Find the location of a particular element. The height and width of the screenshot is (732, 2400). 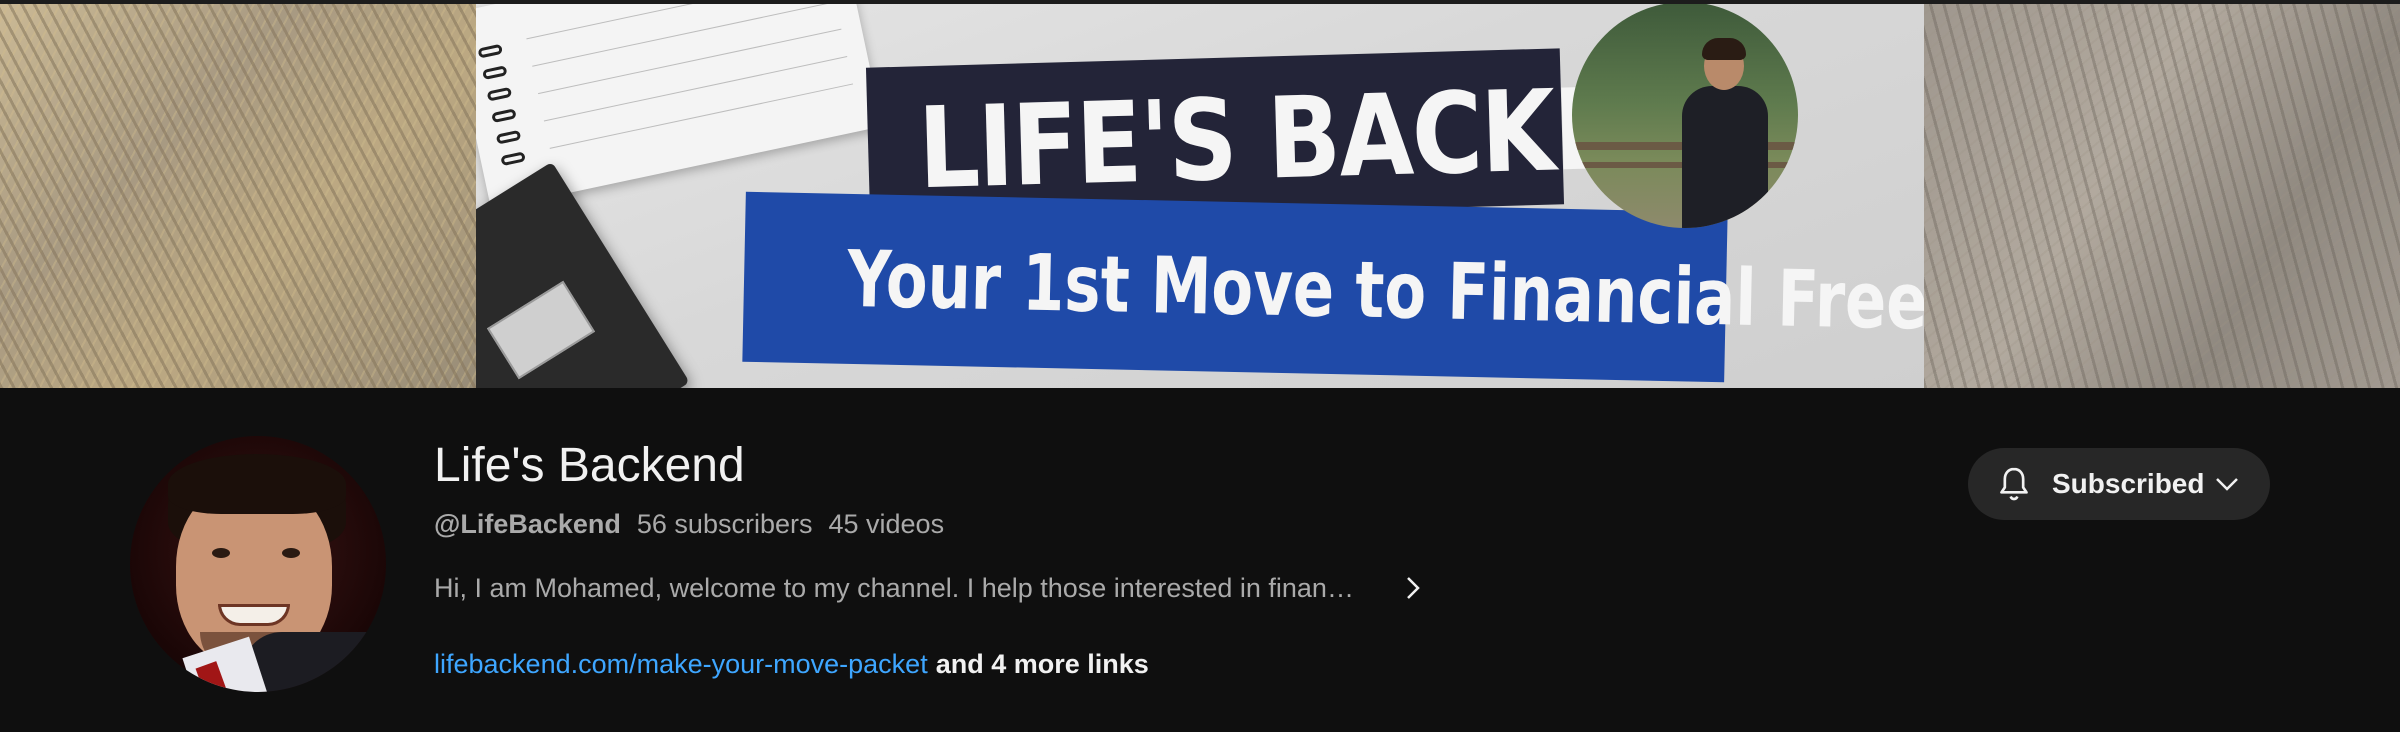

subscribed-button: Subscribed is located at coordinates (2119, 484).